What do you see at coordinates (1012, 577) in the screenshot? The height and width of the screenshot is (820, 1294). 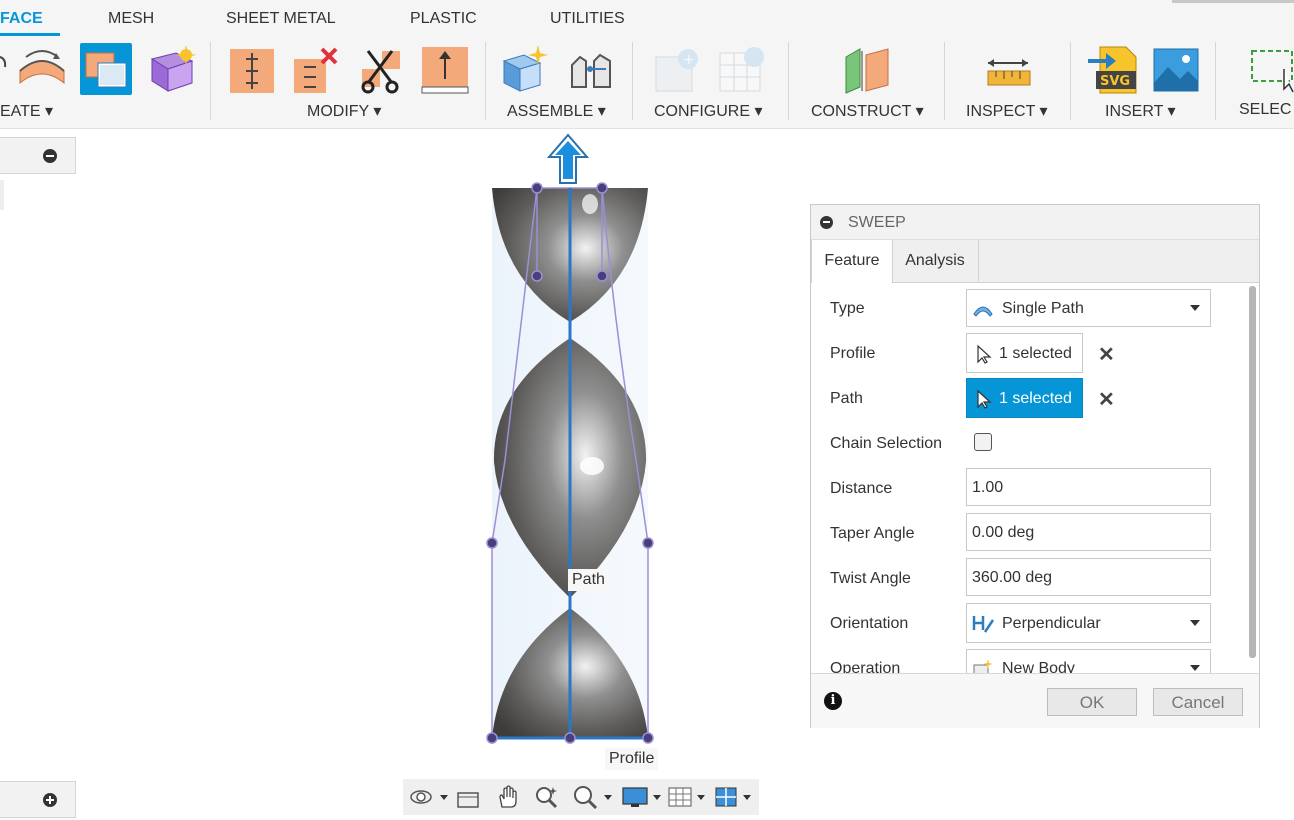 I see `twist-angle-value: 360.00 deg` at bounding box center [1012, 577].